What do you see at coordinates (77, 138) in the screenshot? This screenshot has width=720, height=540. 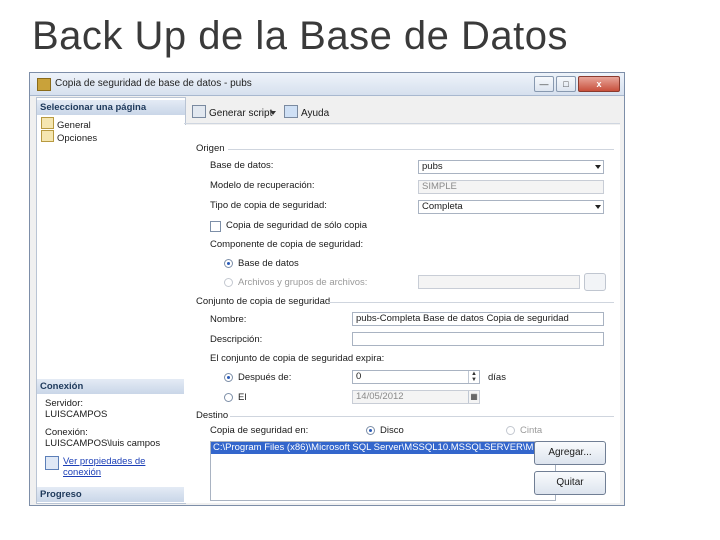 I see `nav-item-label: Opciones` at bounding box center [77, 138].